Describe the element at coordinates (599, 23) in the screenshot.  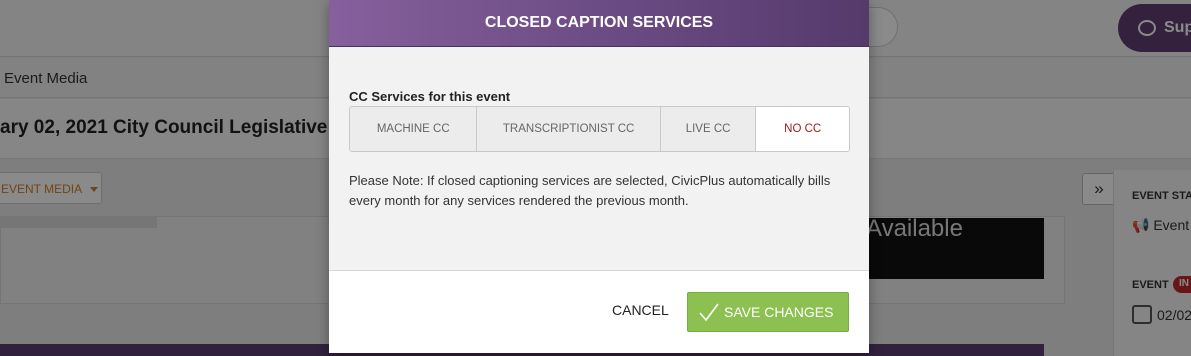
I see `modal-title: CLOSED CAPTION SERVICES` at that location.